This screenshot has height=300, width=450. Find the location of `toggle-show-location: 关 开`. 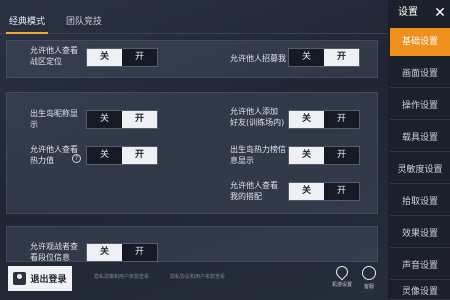

toggle-show-location: 关 开 is located at coordinates (122, 57).